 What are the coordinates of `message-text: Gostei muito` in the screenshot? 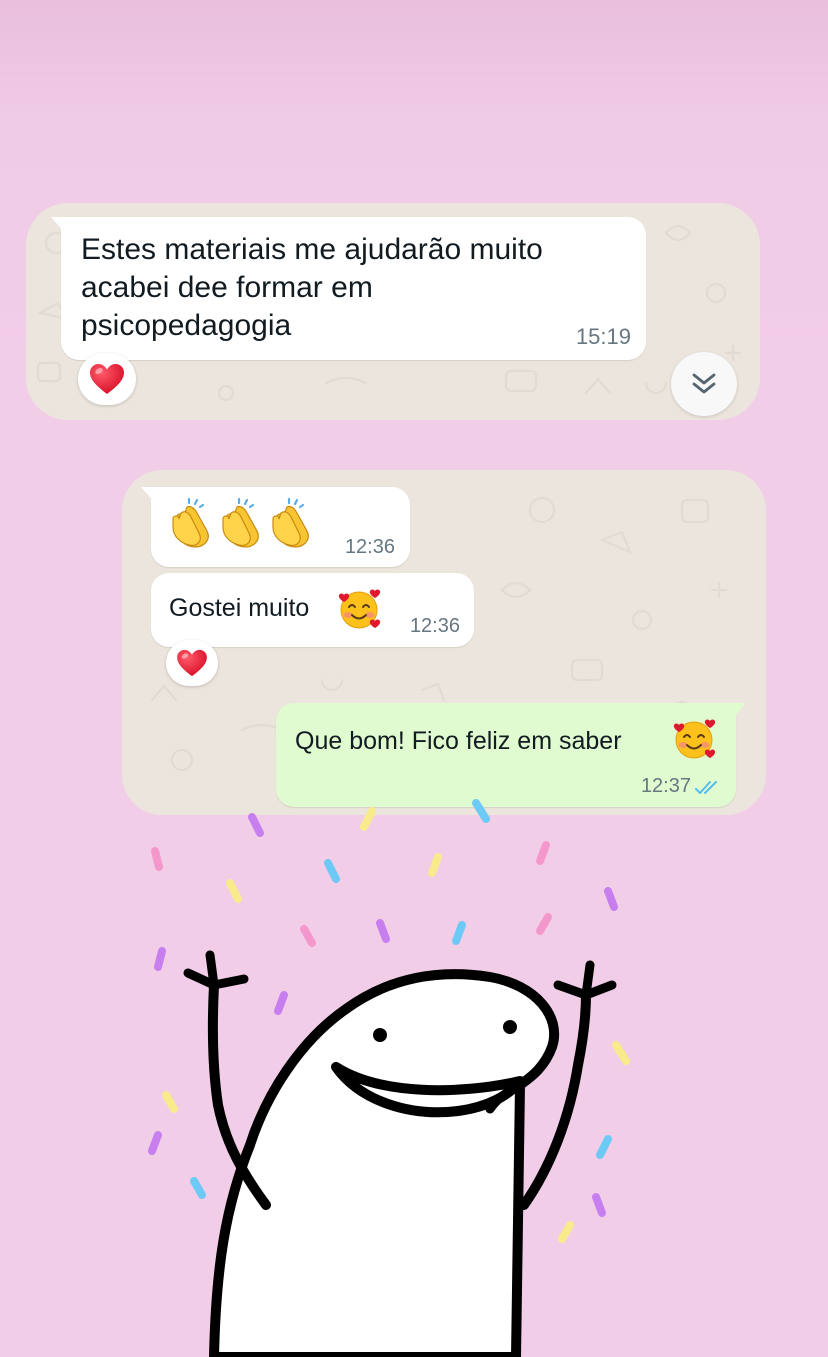 It's located at (239, 608).